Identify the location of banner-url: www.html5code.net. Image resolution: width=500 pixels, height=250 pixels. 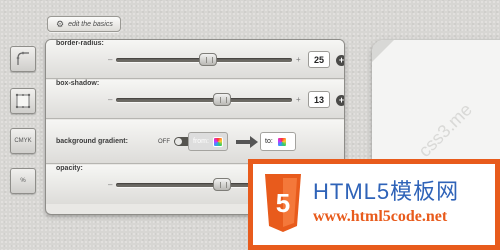
(380, 217).